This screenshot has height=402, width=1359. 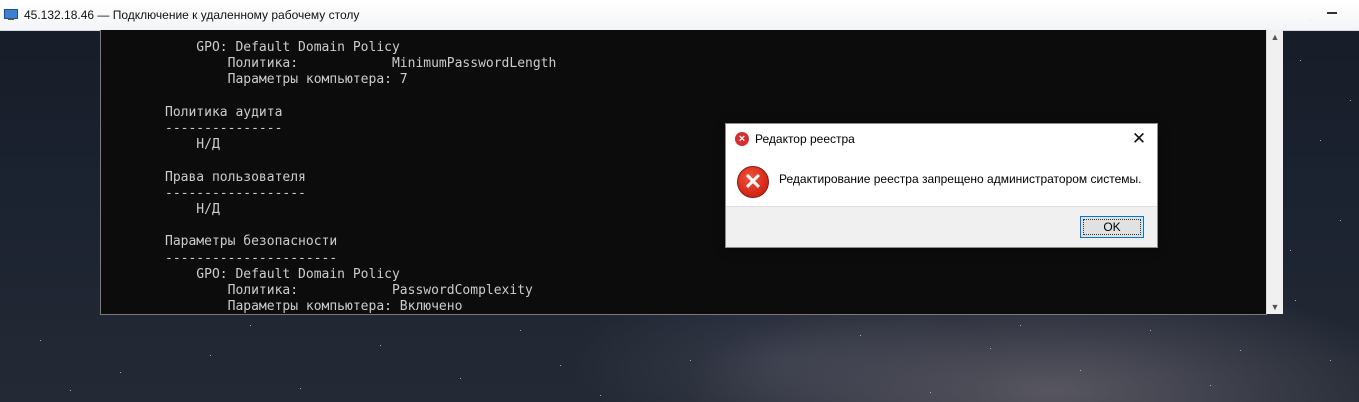 I want to click on console-line: Политика: MinimumPasswordLength, so click(x=361, y=64).